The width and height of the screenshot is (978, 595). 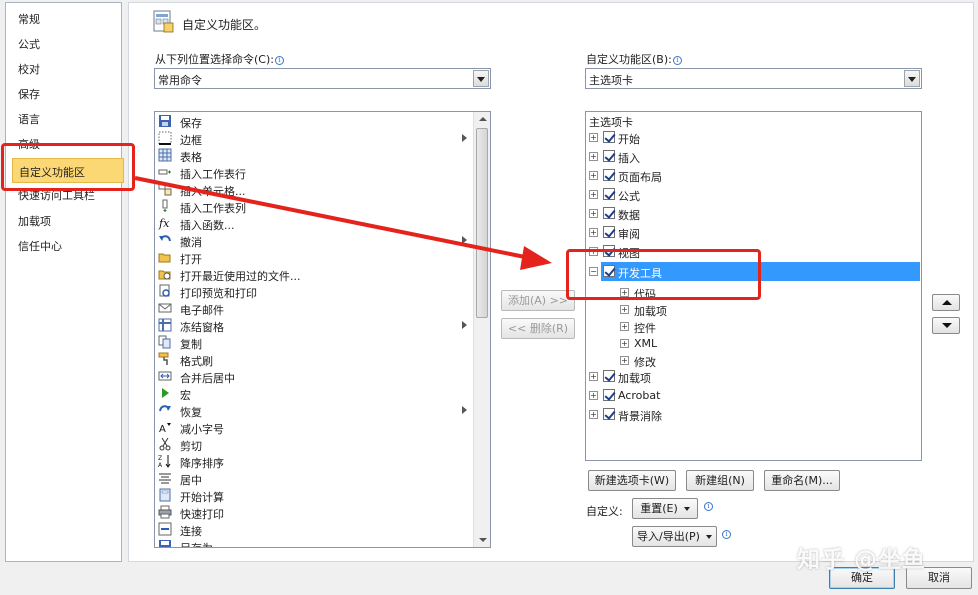 I want to click on command-item-center: 居中, so click(x=315, y=478).